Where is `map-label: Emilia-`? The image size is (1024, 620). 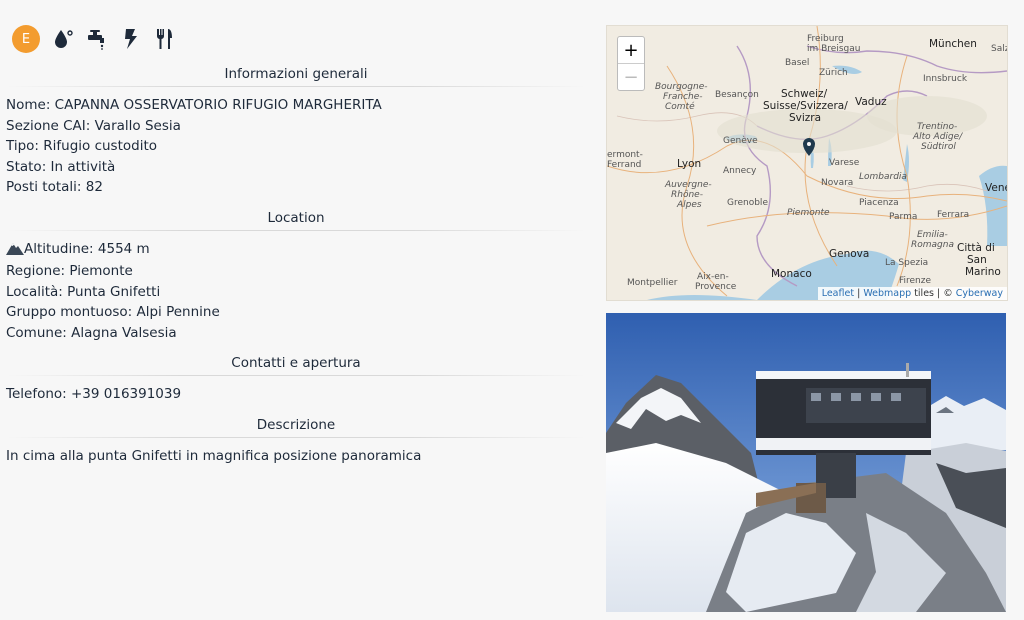
map-label: Emilia- is located at coordinates (932, 235).